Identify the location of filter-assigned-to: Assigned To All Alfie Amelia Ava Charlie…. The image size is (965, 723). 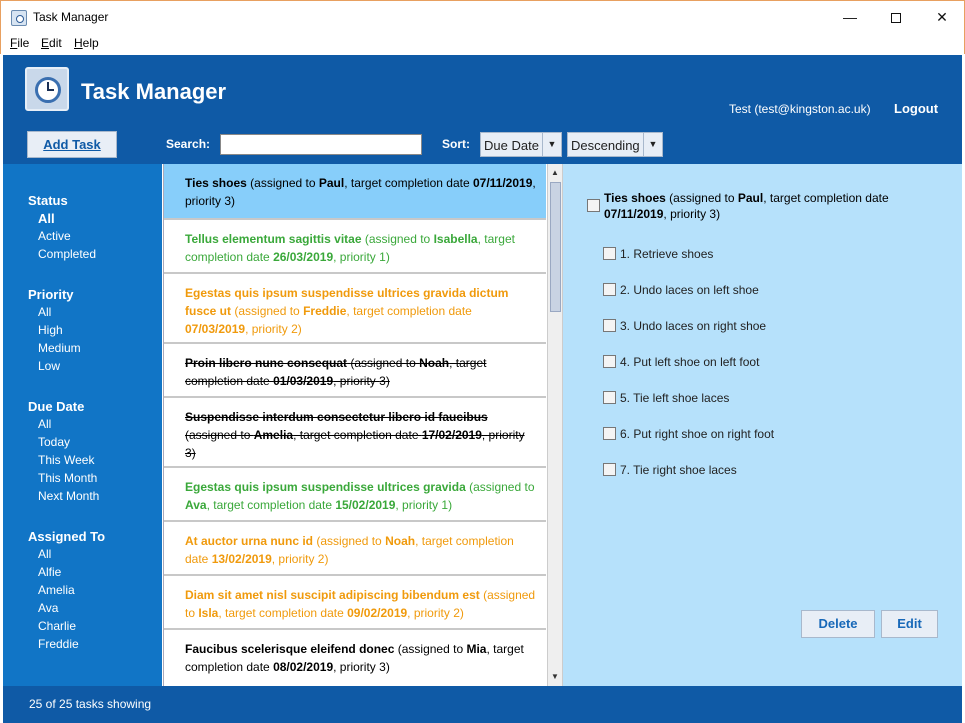
(66, 592).